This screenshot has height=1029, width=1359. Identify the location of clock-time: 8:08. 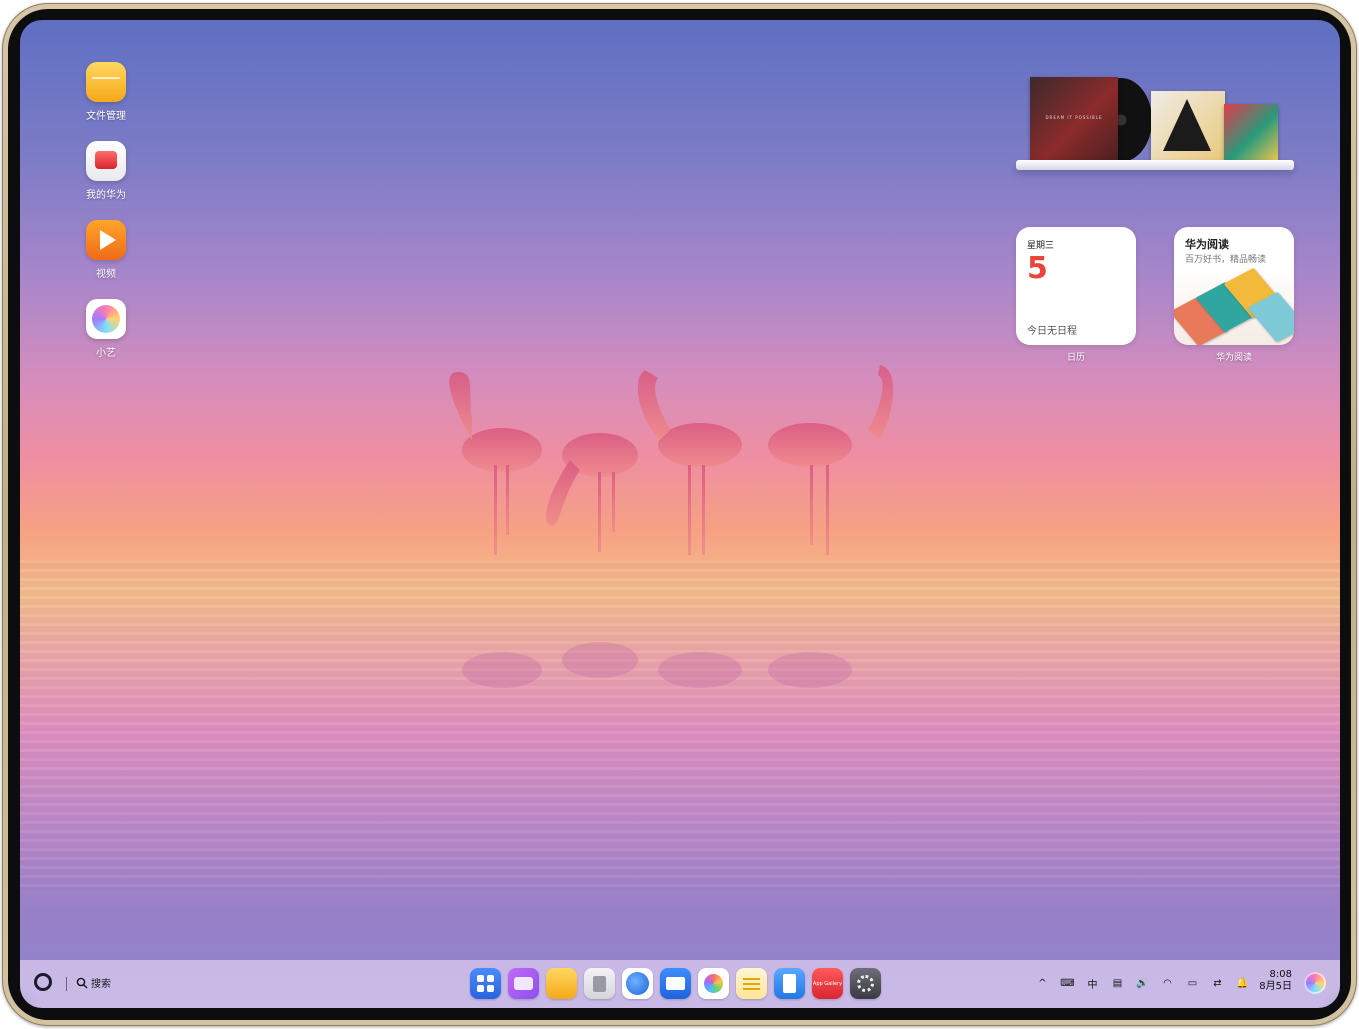
(1280, 974).